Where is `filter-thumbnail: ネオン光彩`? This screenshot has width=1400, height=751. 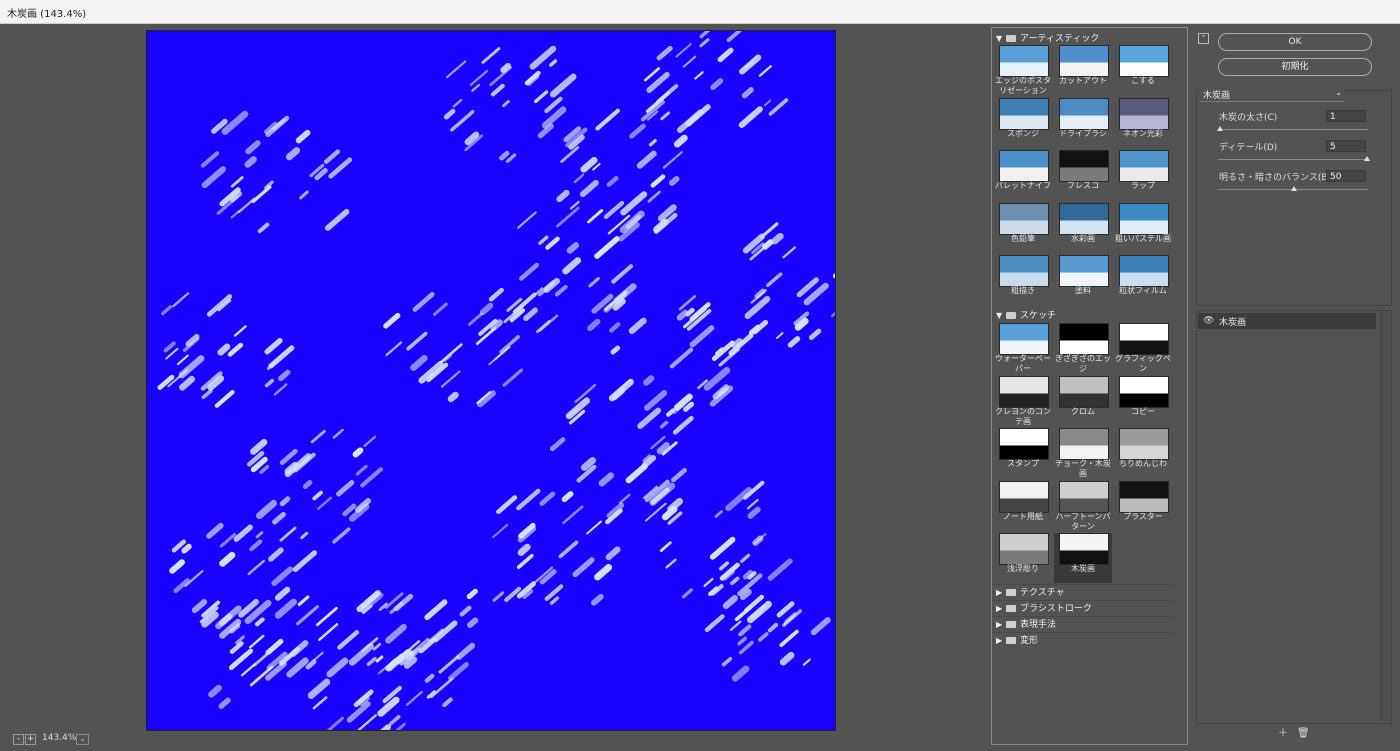 filter-thumbnail: ネオン光彩 is located at coordinates (1143, 122).